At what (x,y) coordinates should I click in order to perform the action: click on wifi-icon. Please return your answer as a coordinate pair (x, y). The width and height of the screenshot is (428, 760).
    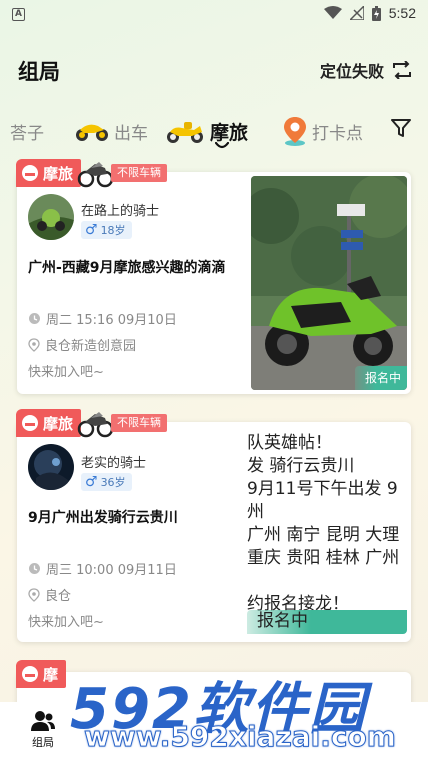
    Looking at the image, I should click on (332, 12).